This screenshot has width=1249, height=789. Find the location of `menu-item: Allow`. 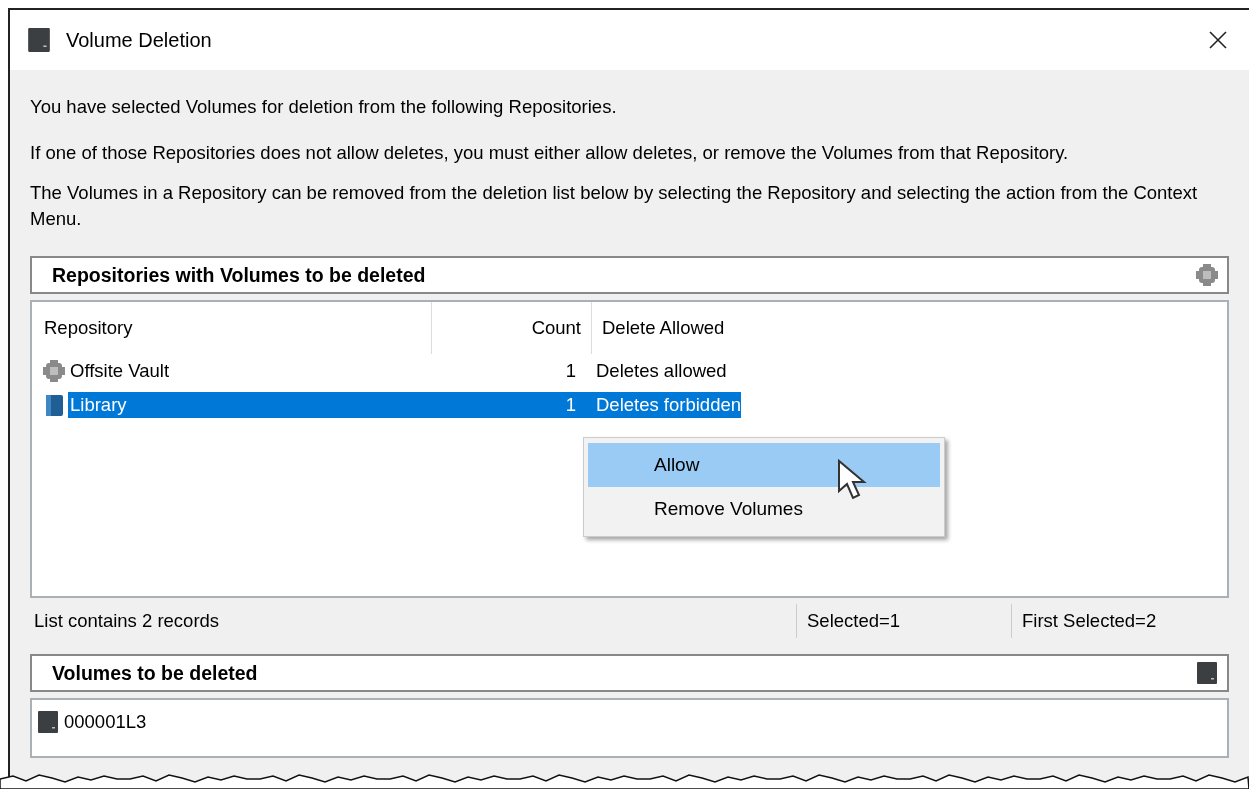

menu-item: Allow is located at coordinates (764, 465).